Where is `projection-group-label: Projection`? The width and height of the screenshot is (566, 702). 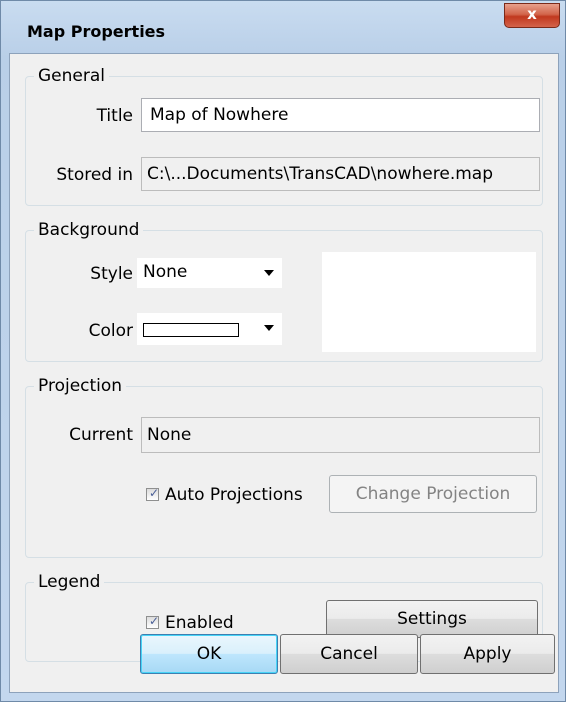 projection-group-label: Projection is located at coordinates (80, 386).